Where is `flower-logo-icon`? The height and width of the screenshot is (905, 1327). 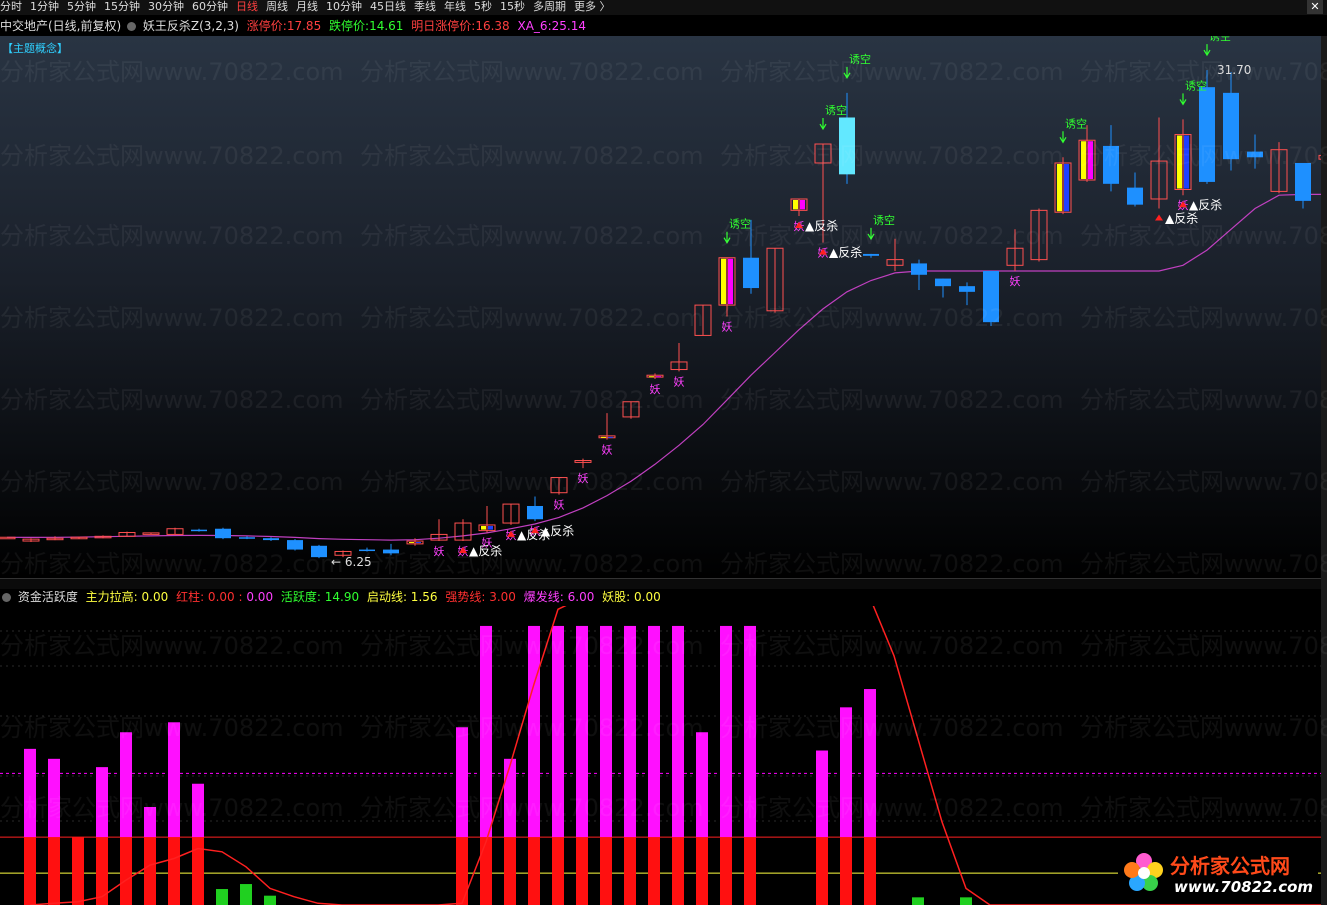
flower-logo-icon is located at coordinates (1143, 872).